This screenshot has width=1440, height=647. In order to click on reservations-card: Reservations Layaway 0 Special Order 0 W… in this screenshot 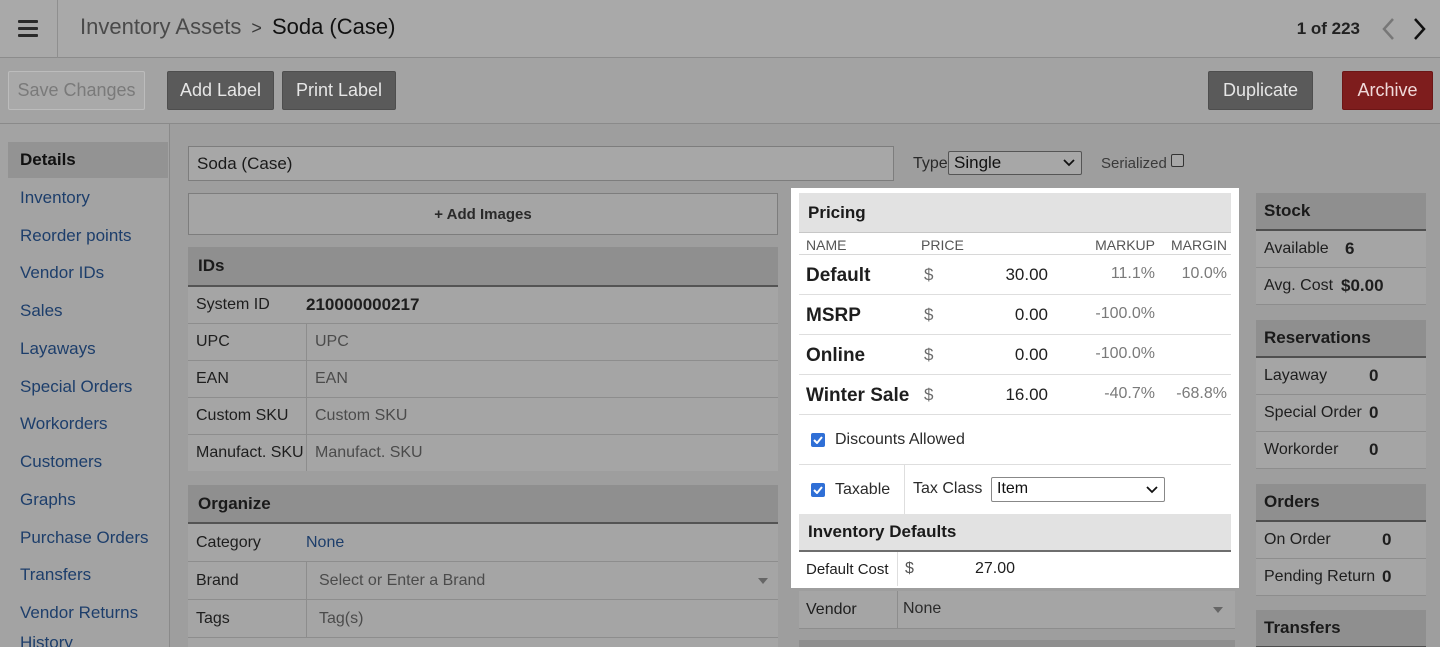, I will do `click(1341, 394)`.